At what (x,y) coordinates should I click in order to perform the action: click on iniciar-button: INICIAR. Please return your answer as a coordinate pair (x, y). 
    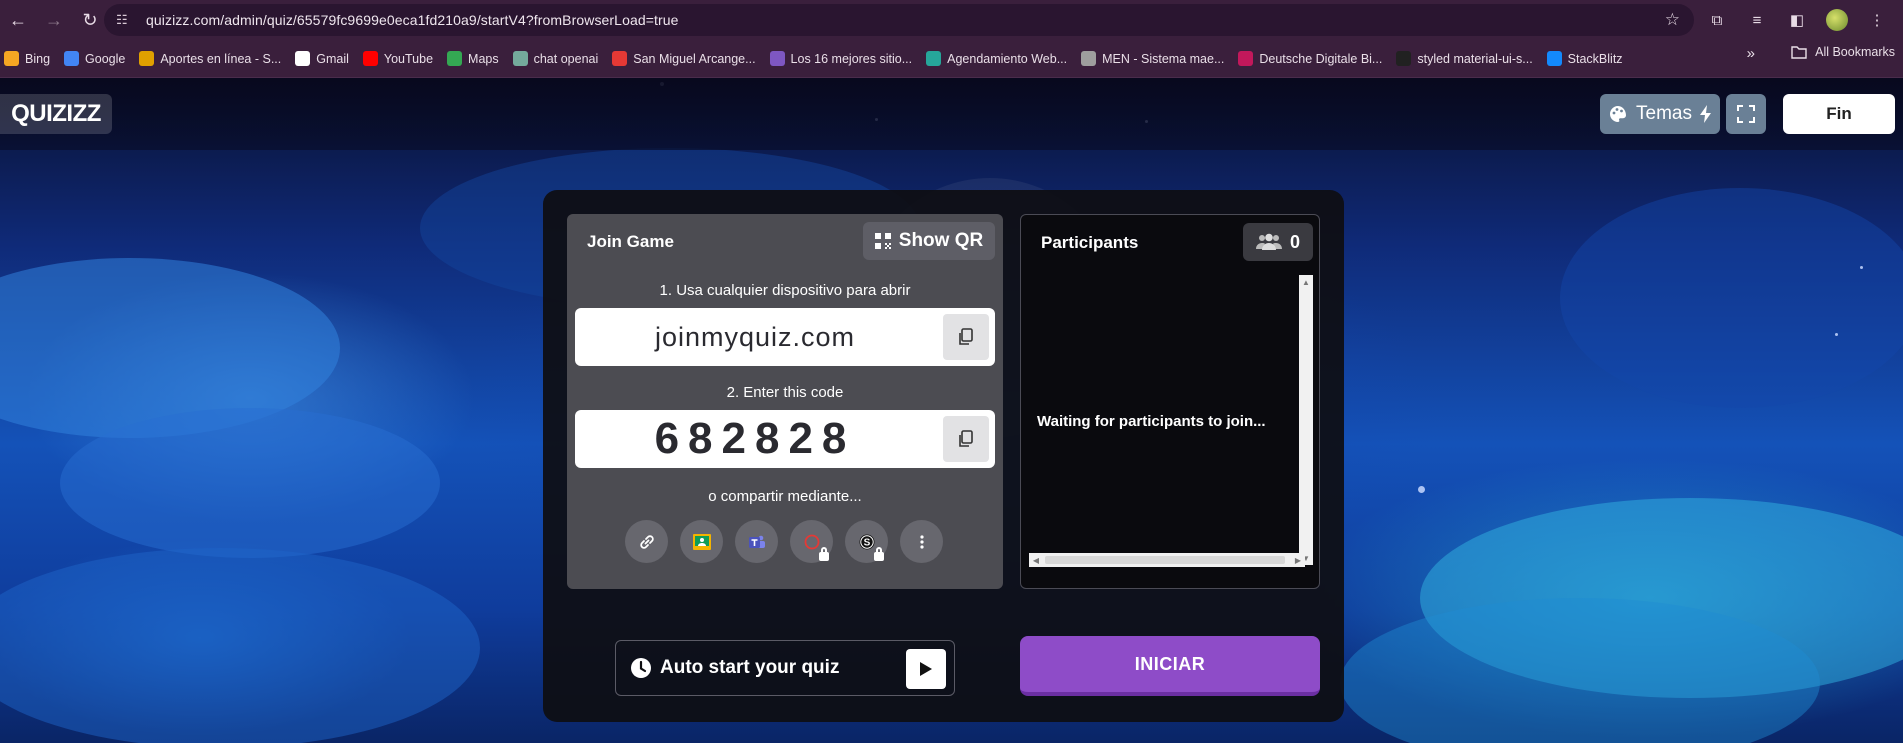
    Looking at the image, I should click on (1170, 666).